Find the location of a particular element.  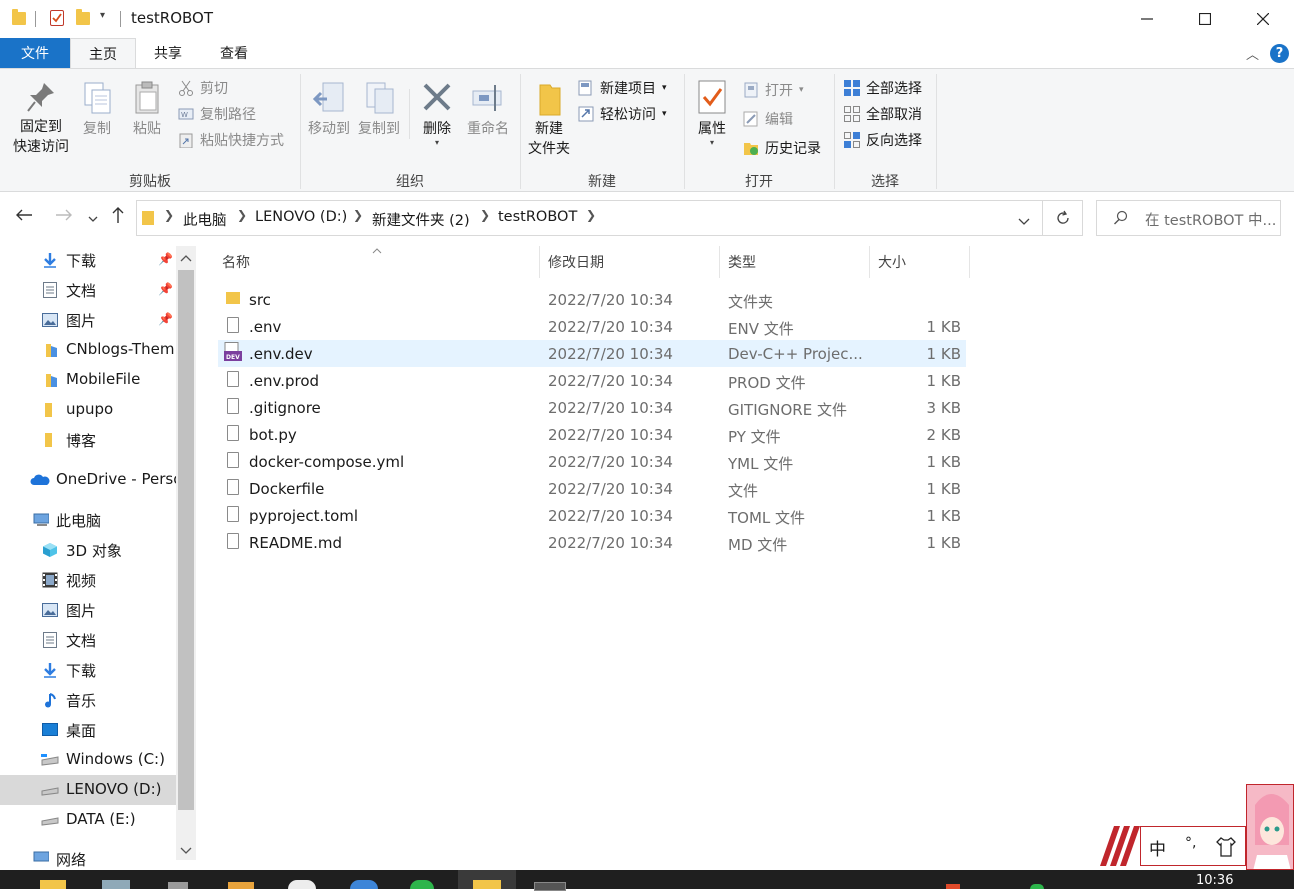

punctuation-icon: °, is located at coordinates (1190, 843).